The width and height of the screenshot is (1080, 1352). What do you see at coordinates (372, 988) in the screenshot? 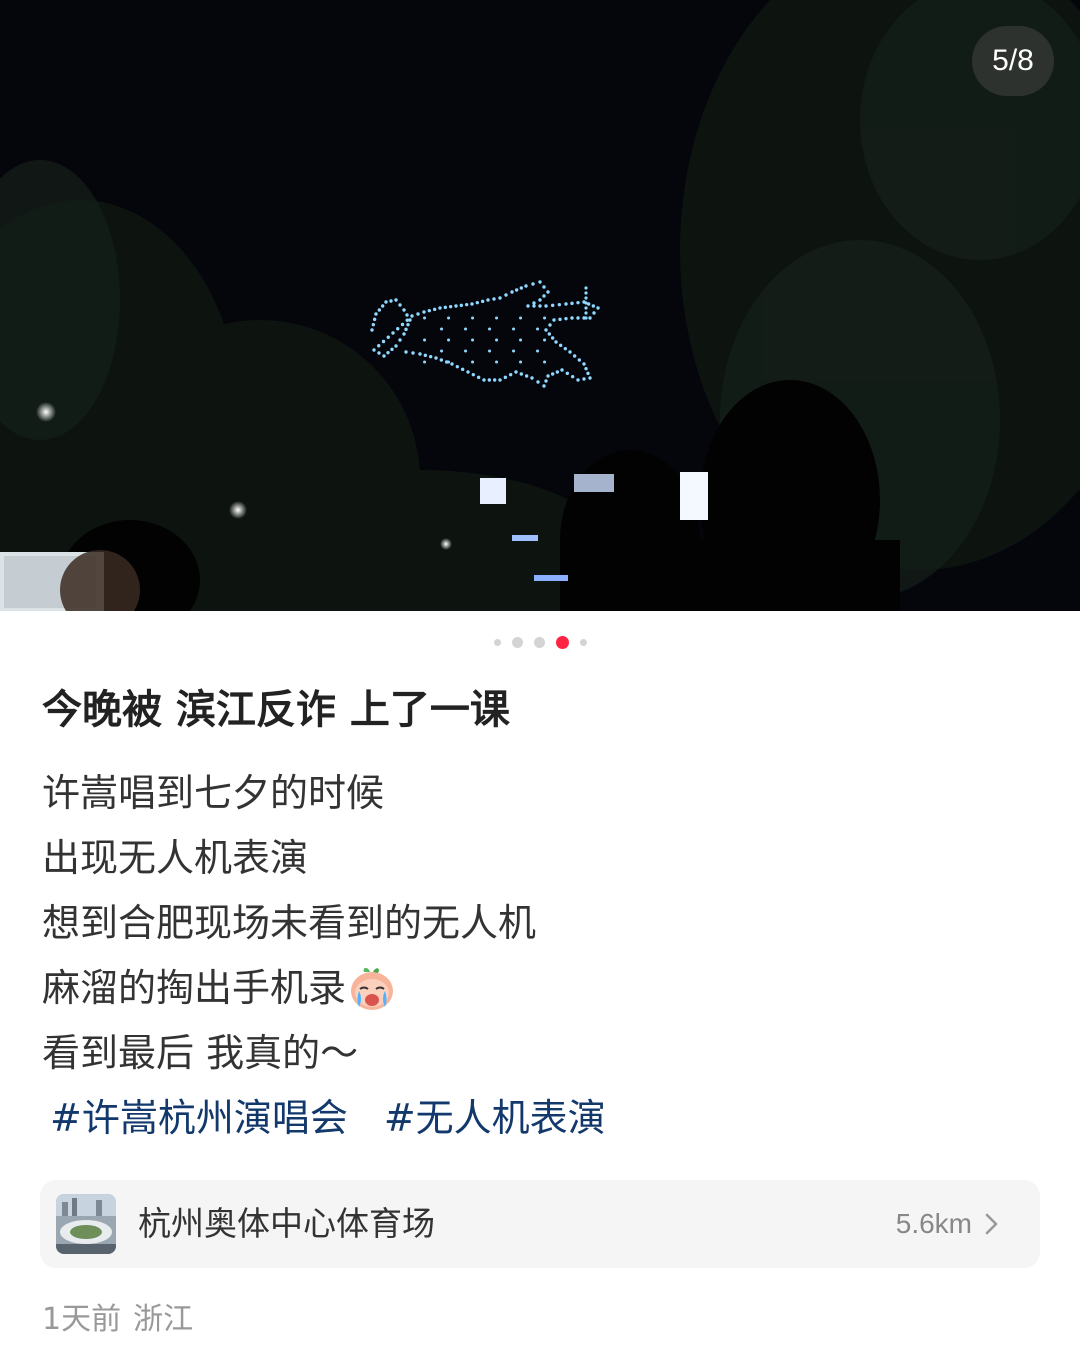
I see `crying-face-emoji-icon` at bounding box center [372, 988].